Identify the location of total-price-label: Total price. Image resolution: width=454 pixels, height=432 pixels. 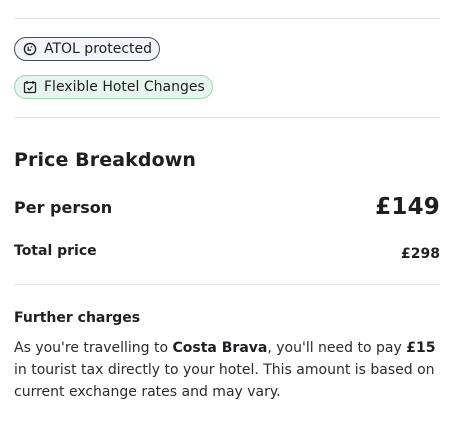
(55, 251).